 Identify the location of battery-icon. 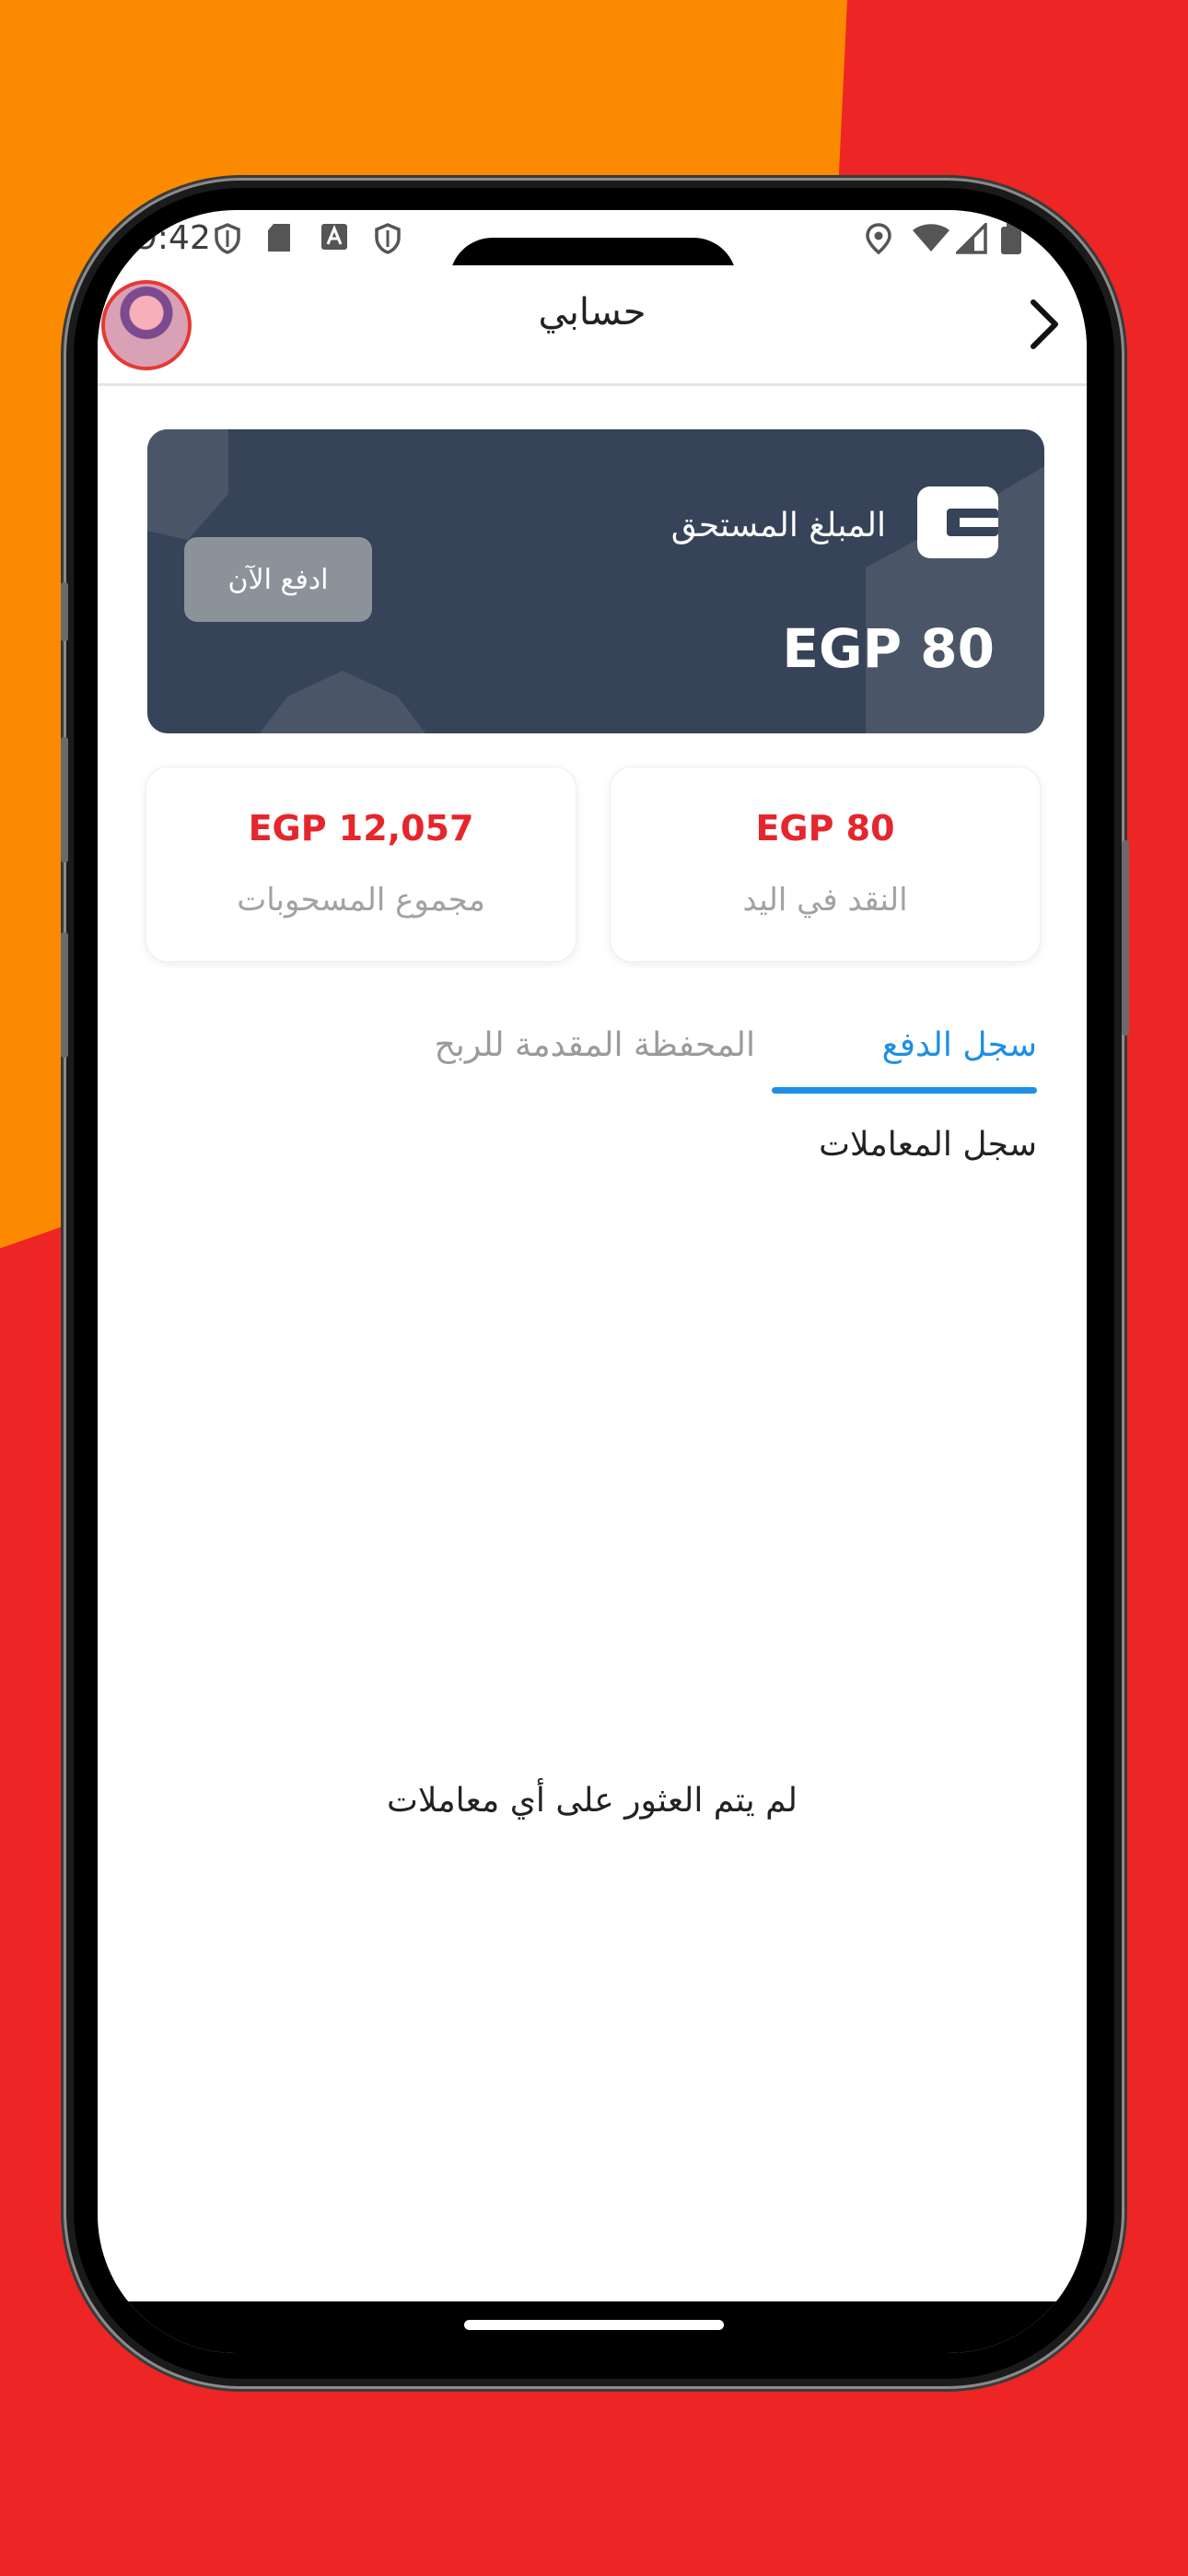
(1011, 238).